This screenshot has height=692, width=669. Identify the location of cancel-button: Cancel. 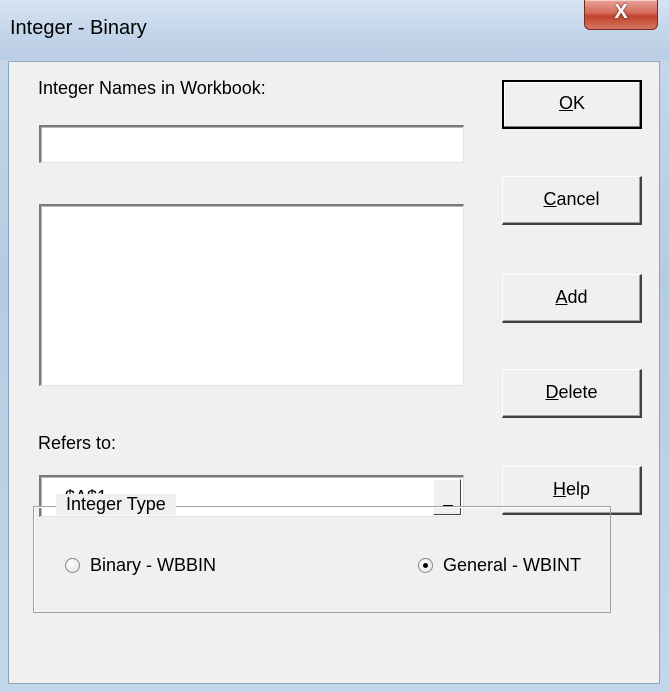
(572, 200).